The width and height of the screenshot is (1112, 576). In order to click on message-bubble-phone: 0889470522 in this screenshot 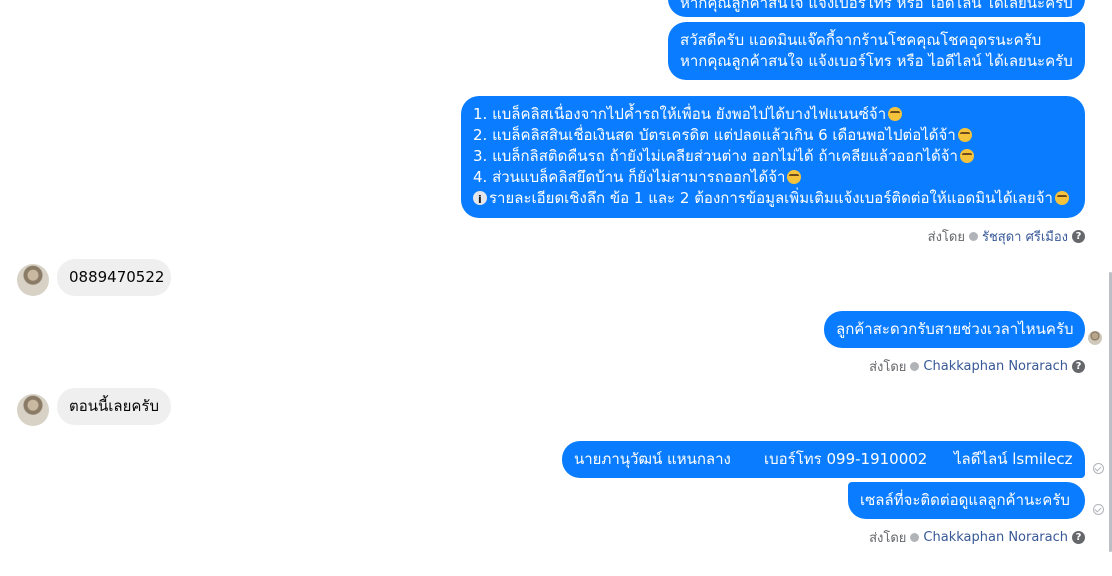, I will do `click(114, 277)`.